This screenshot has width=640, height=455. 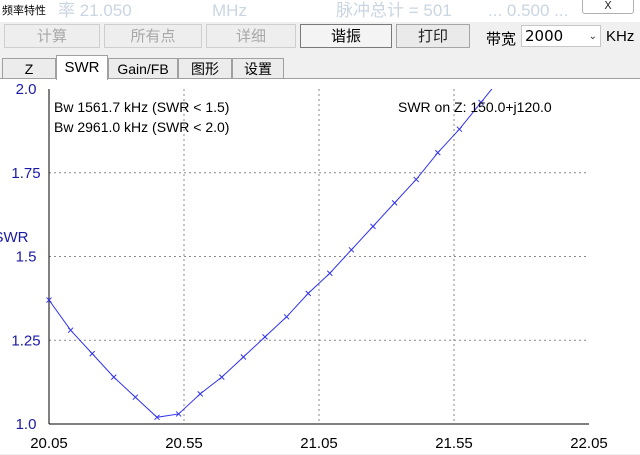 I want to click on x-tick-label: 21.55, so click(x=454, y=443).